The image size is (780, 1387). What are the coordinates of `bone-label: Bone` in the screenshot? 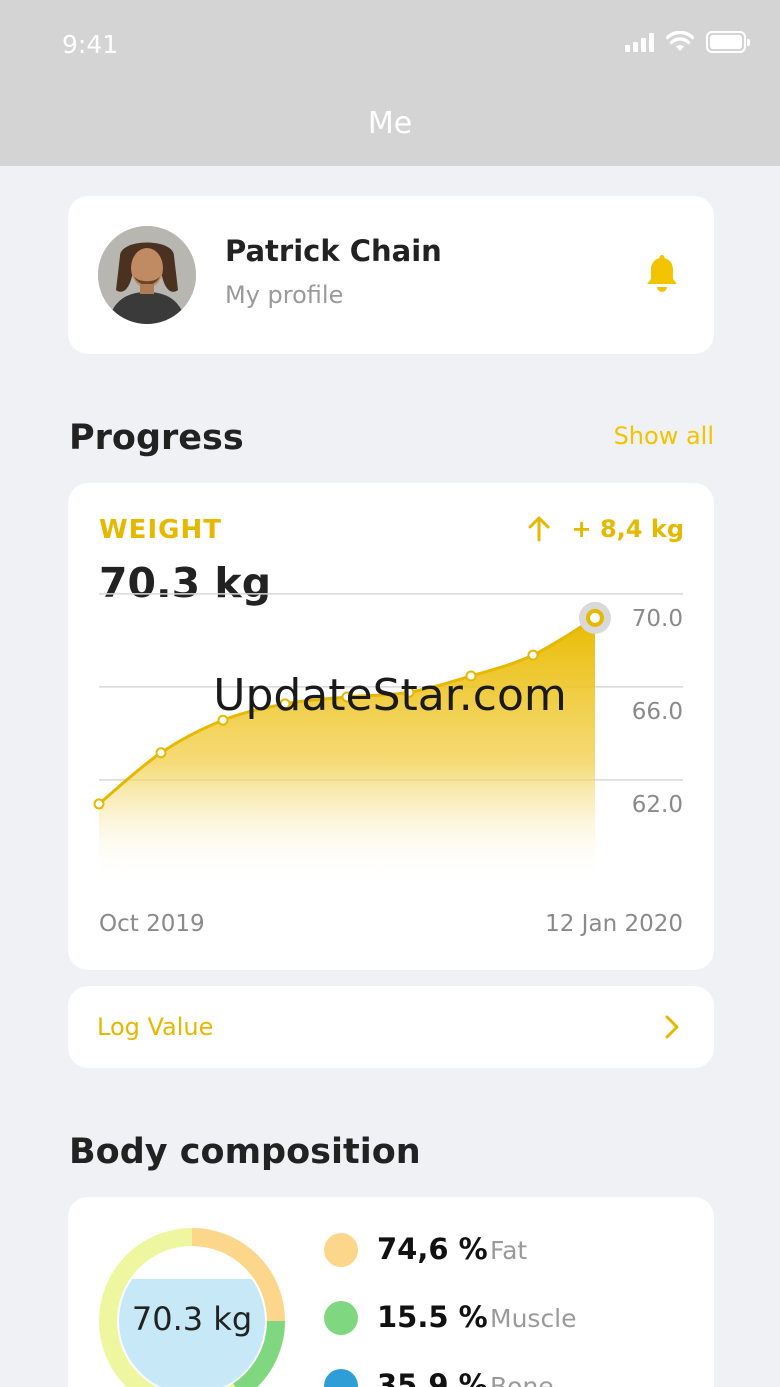 It's located at (522, 1379).